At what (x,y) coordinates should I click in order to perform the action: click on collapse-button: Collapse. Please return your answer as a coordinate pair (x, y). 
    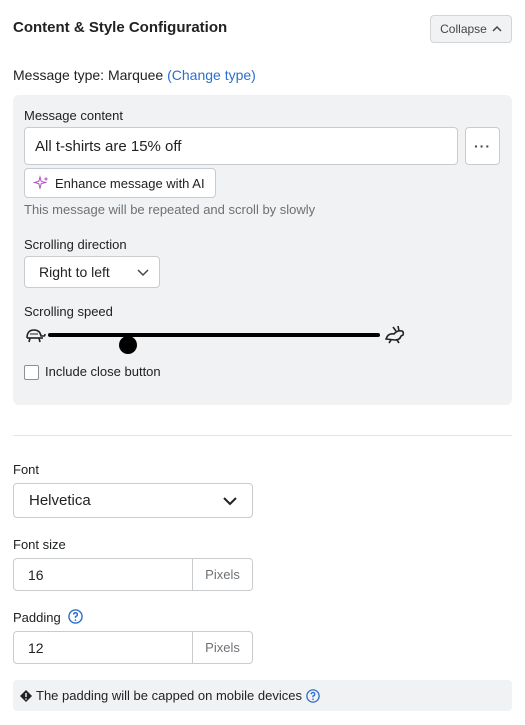
    Looking at the image, I should click on (471, 29).